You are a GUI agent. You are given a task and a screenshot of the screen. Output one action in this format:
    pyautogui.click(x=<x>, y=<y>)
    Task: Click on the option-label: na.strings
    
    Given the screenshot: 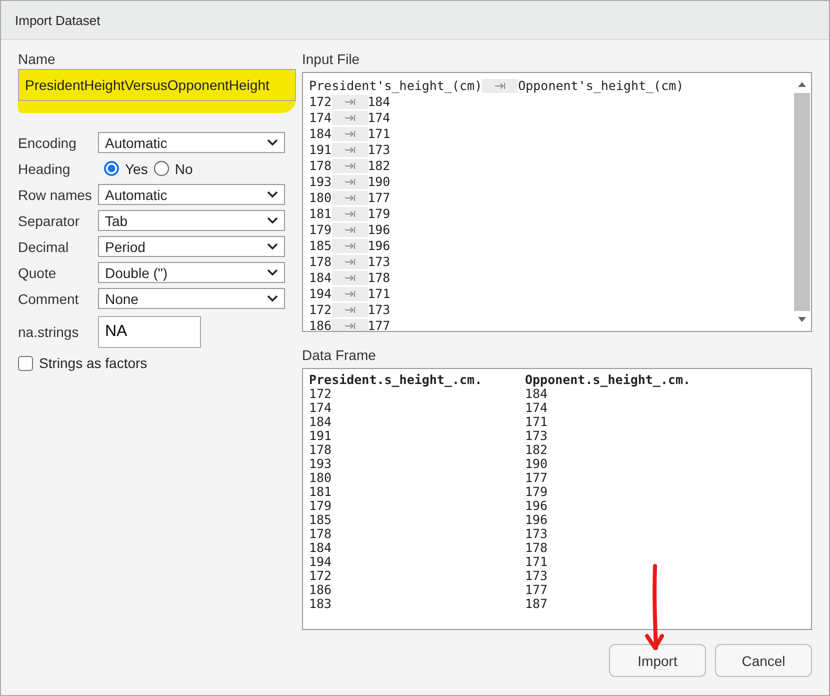 What is the action you would take?
    pyautogui.click(x=49, y=332)
    